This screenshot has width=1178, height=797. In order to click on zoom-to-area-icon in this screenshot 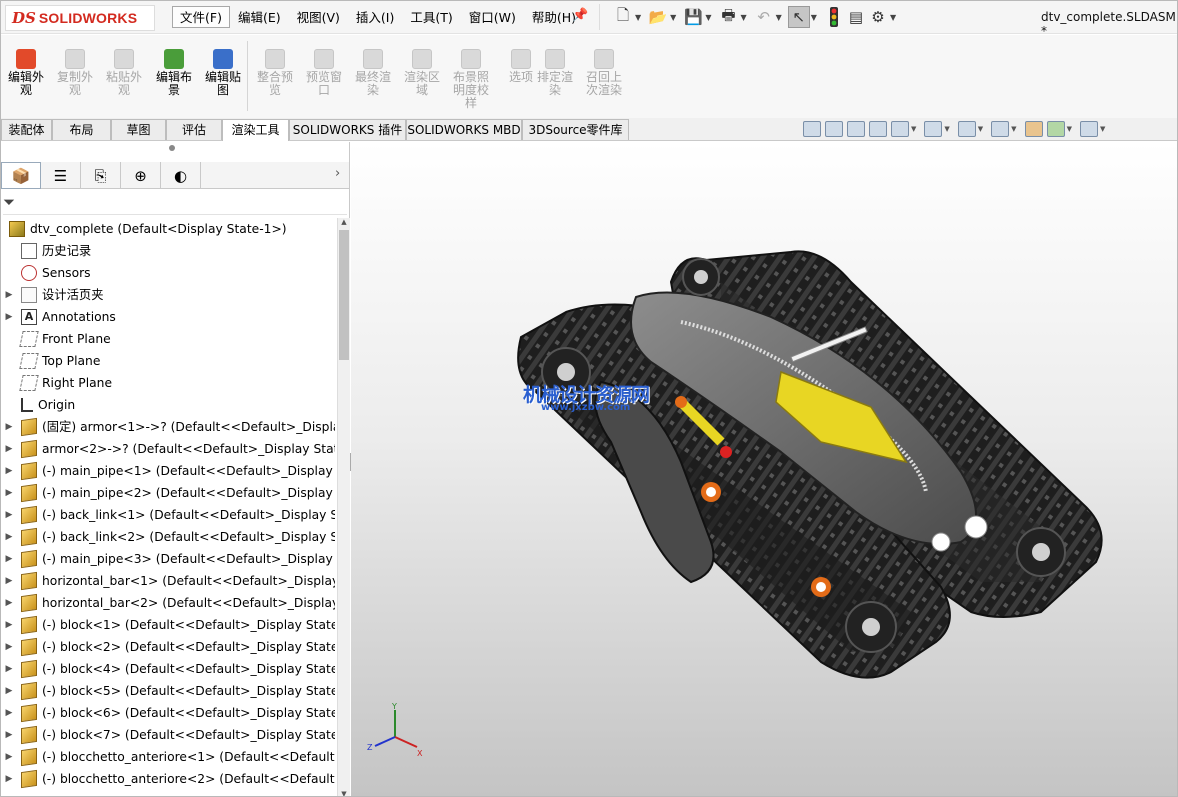, I will do `click(834, 129)`.